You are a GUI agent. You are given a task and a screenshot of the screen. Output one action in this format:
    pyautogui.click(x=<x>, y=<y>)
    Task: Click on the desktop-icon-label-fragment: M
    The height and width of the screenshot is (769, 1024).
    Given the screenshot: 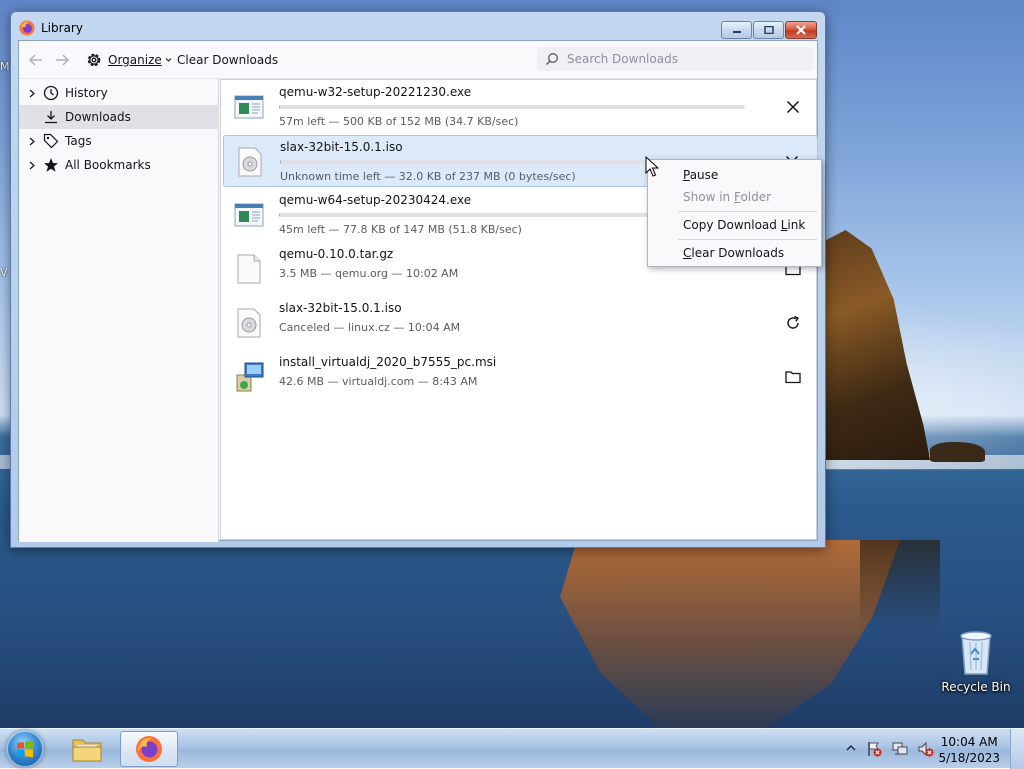 What is the action you would take?
    pyautogui.click(x=5, y=66)
    